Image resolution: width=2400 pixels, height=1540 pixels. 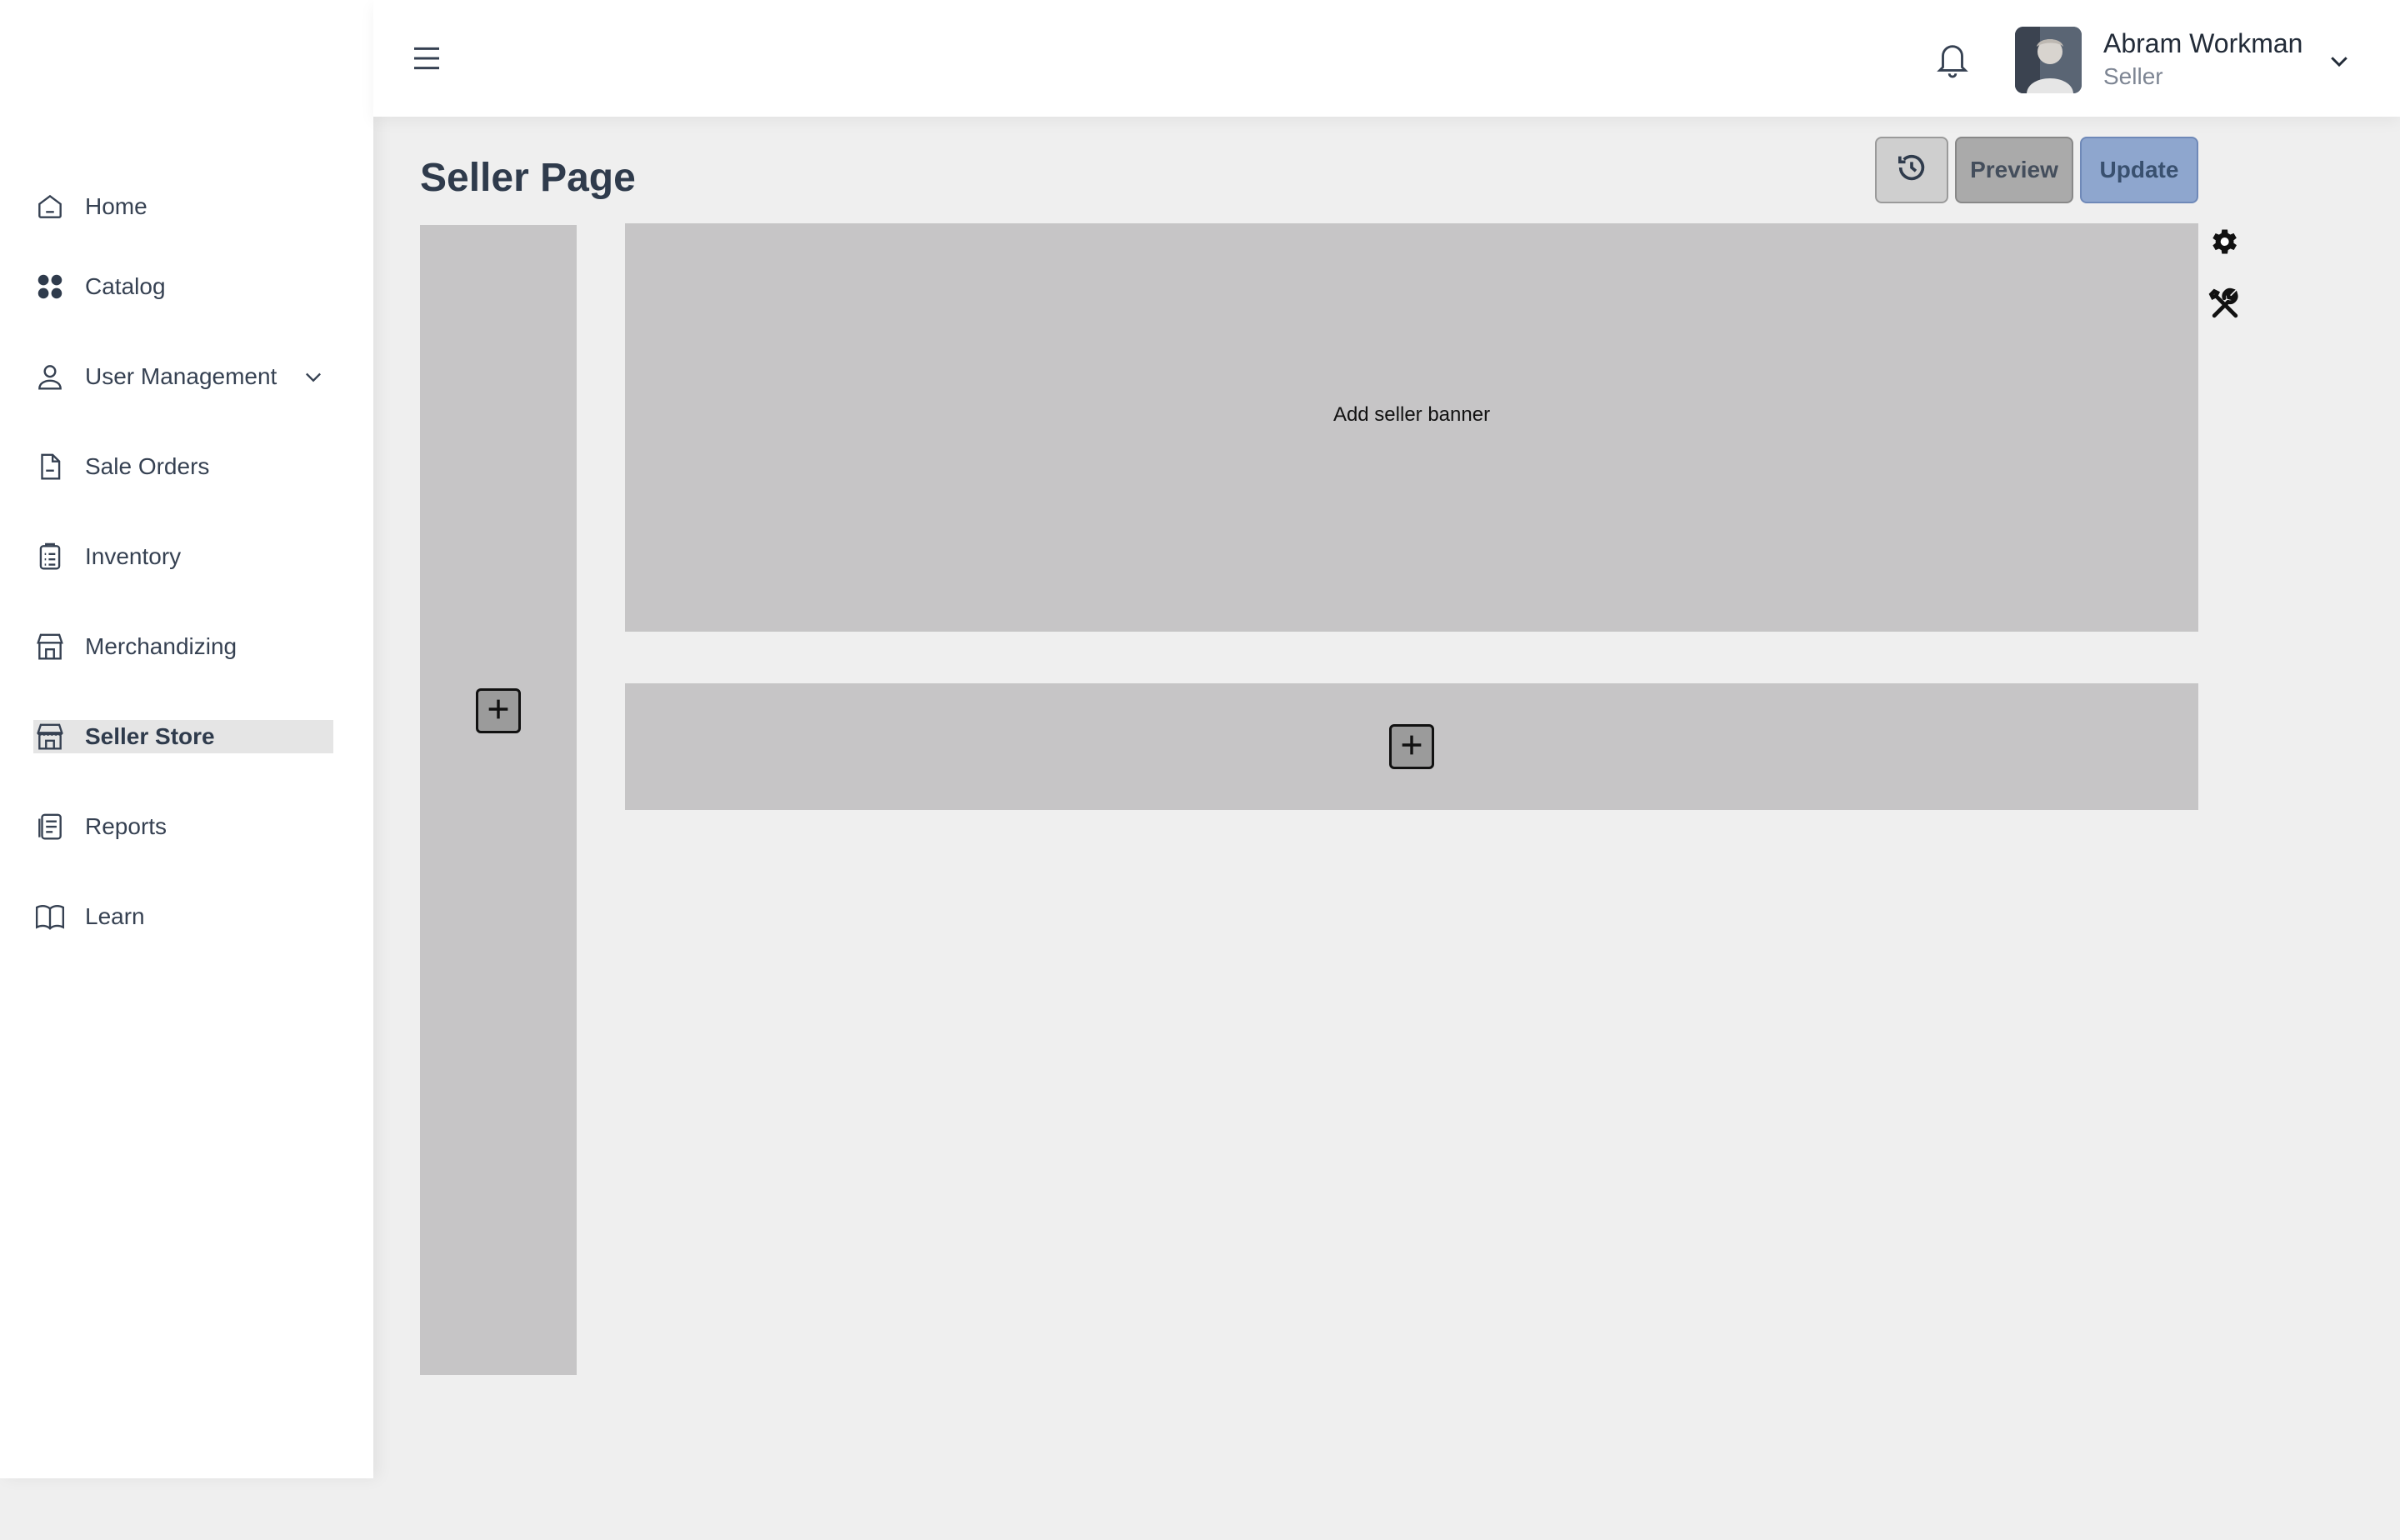 What do you see at coordinates (147, 466) in the screenshot?
I see `sidebar-item-label: Sale Orders` at bounding box center [147, 466].